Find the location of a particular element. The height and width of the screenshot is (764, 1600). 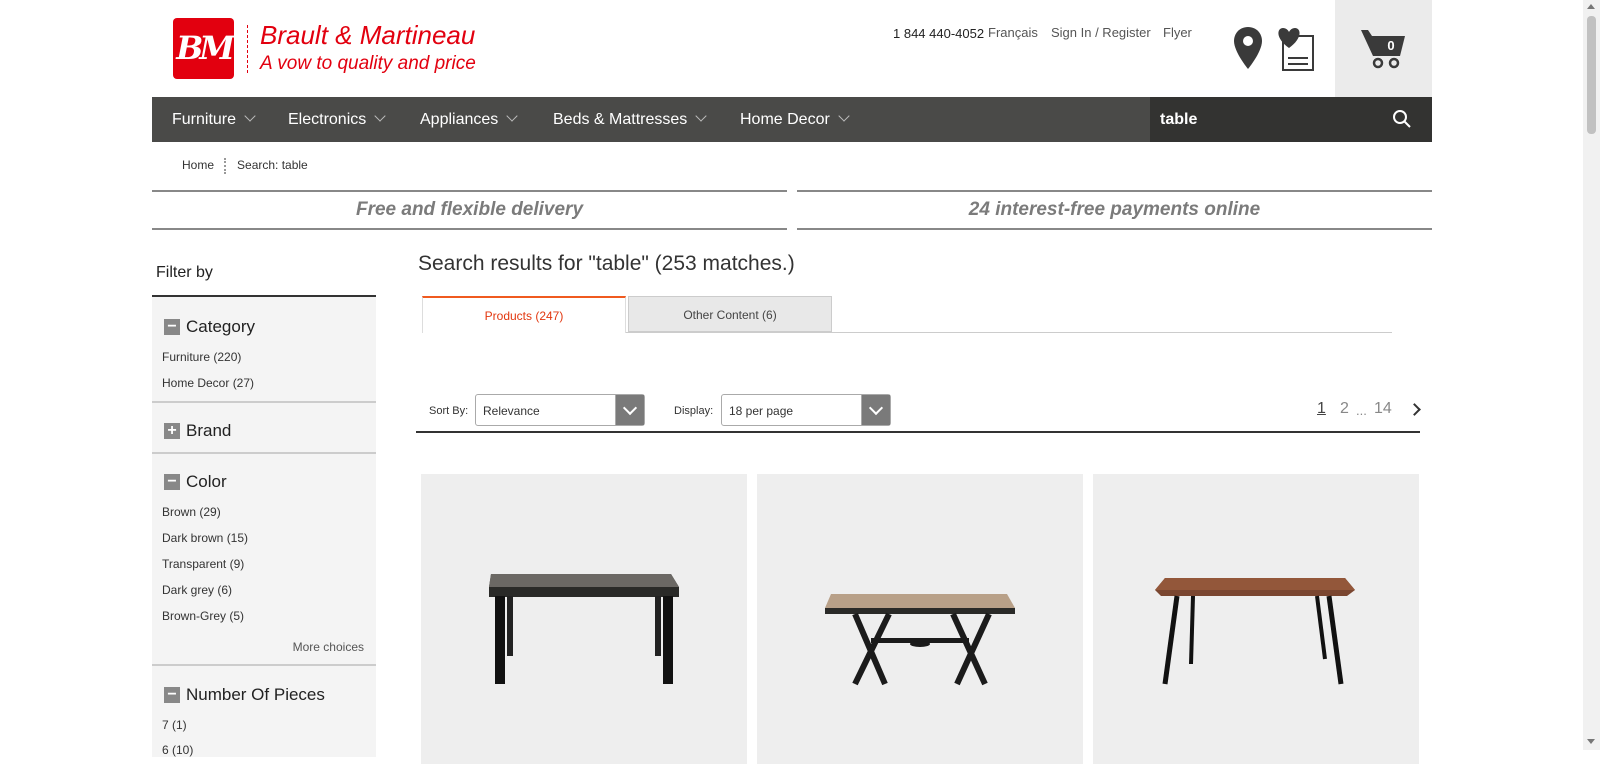

breadcrumb-current: Search: table is located at coordinates (272, 165).